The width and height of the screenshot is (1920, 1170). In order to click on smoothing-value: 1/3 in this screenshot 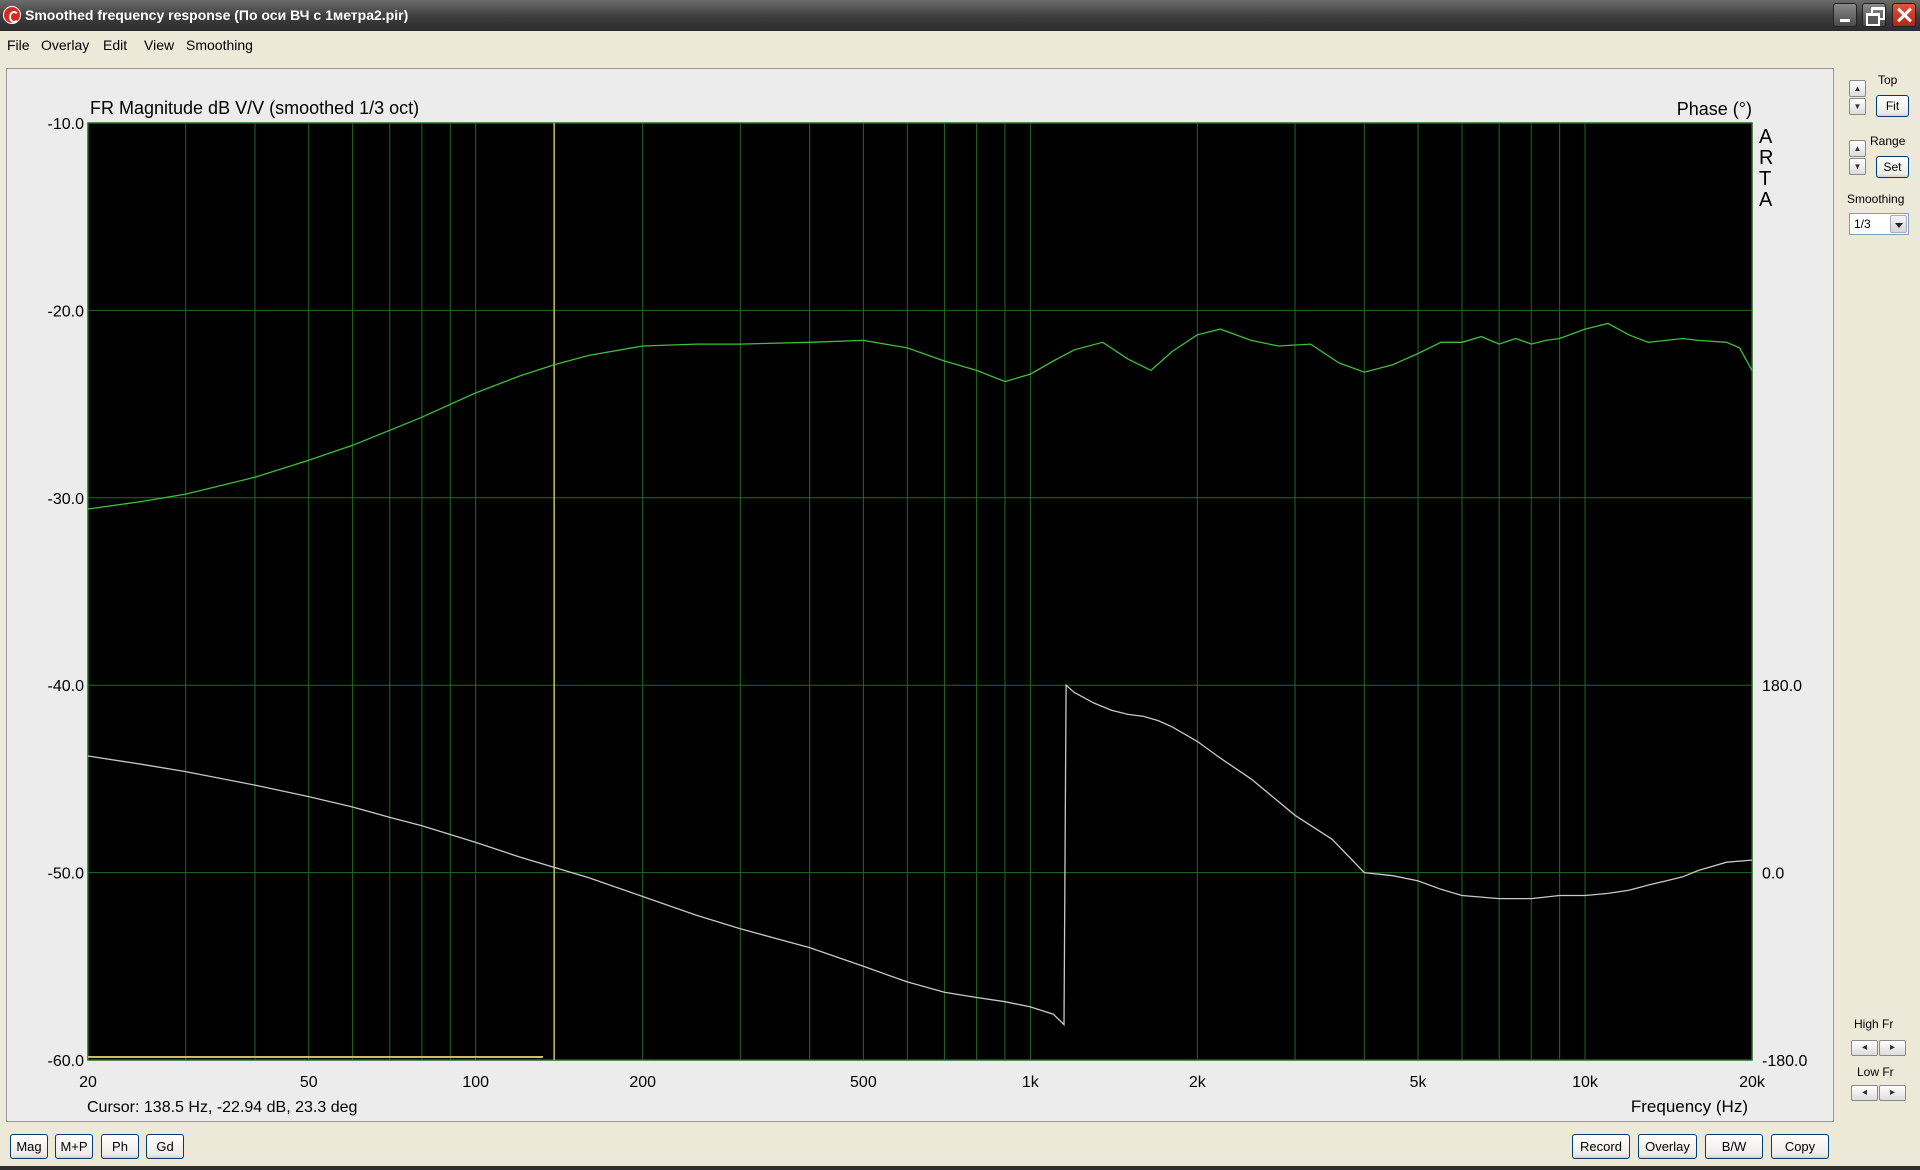, I will do `click(1862, 224)`.